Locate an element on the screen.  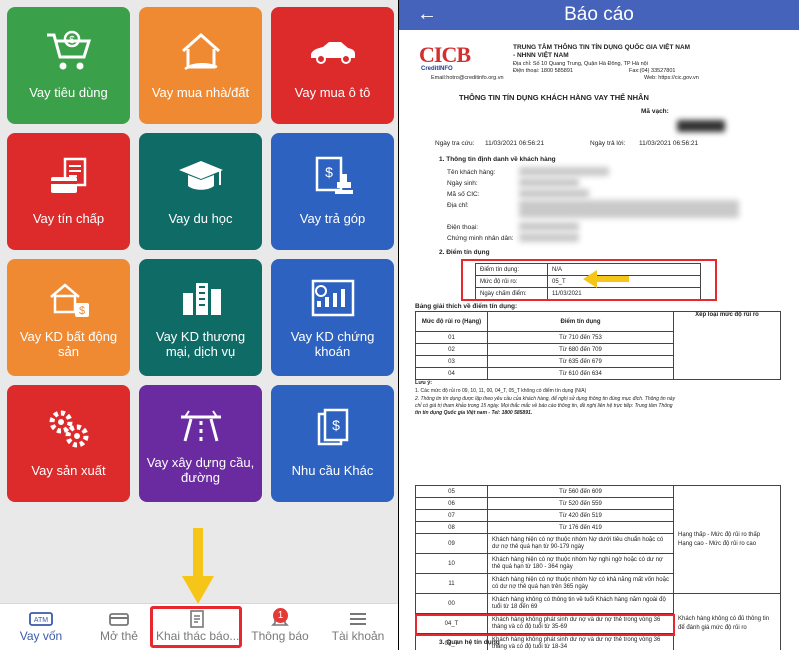
row-highlight-box is located at coordinates (545, 625).